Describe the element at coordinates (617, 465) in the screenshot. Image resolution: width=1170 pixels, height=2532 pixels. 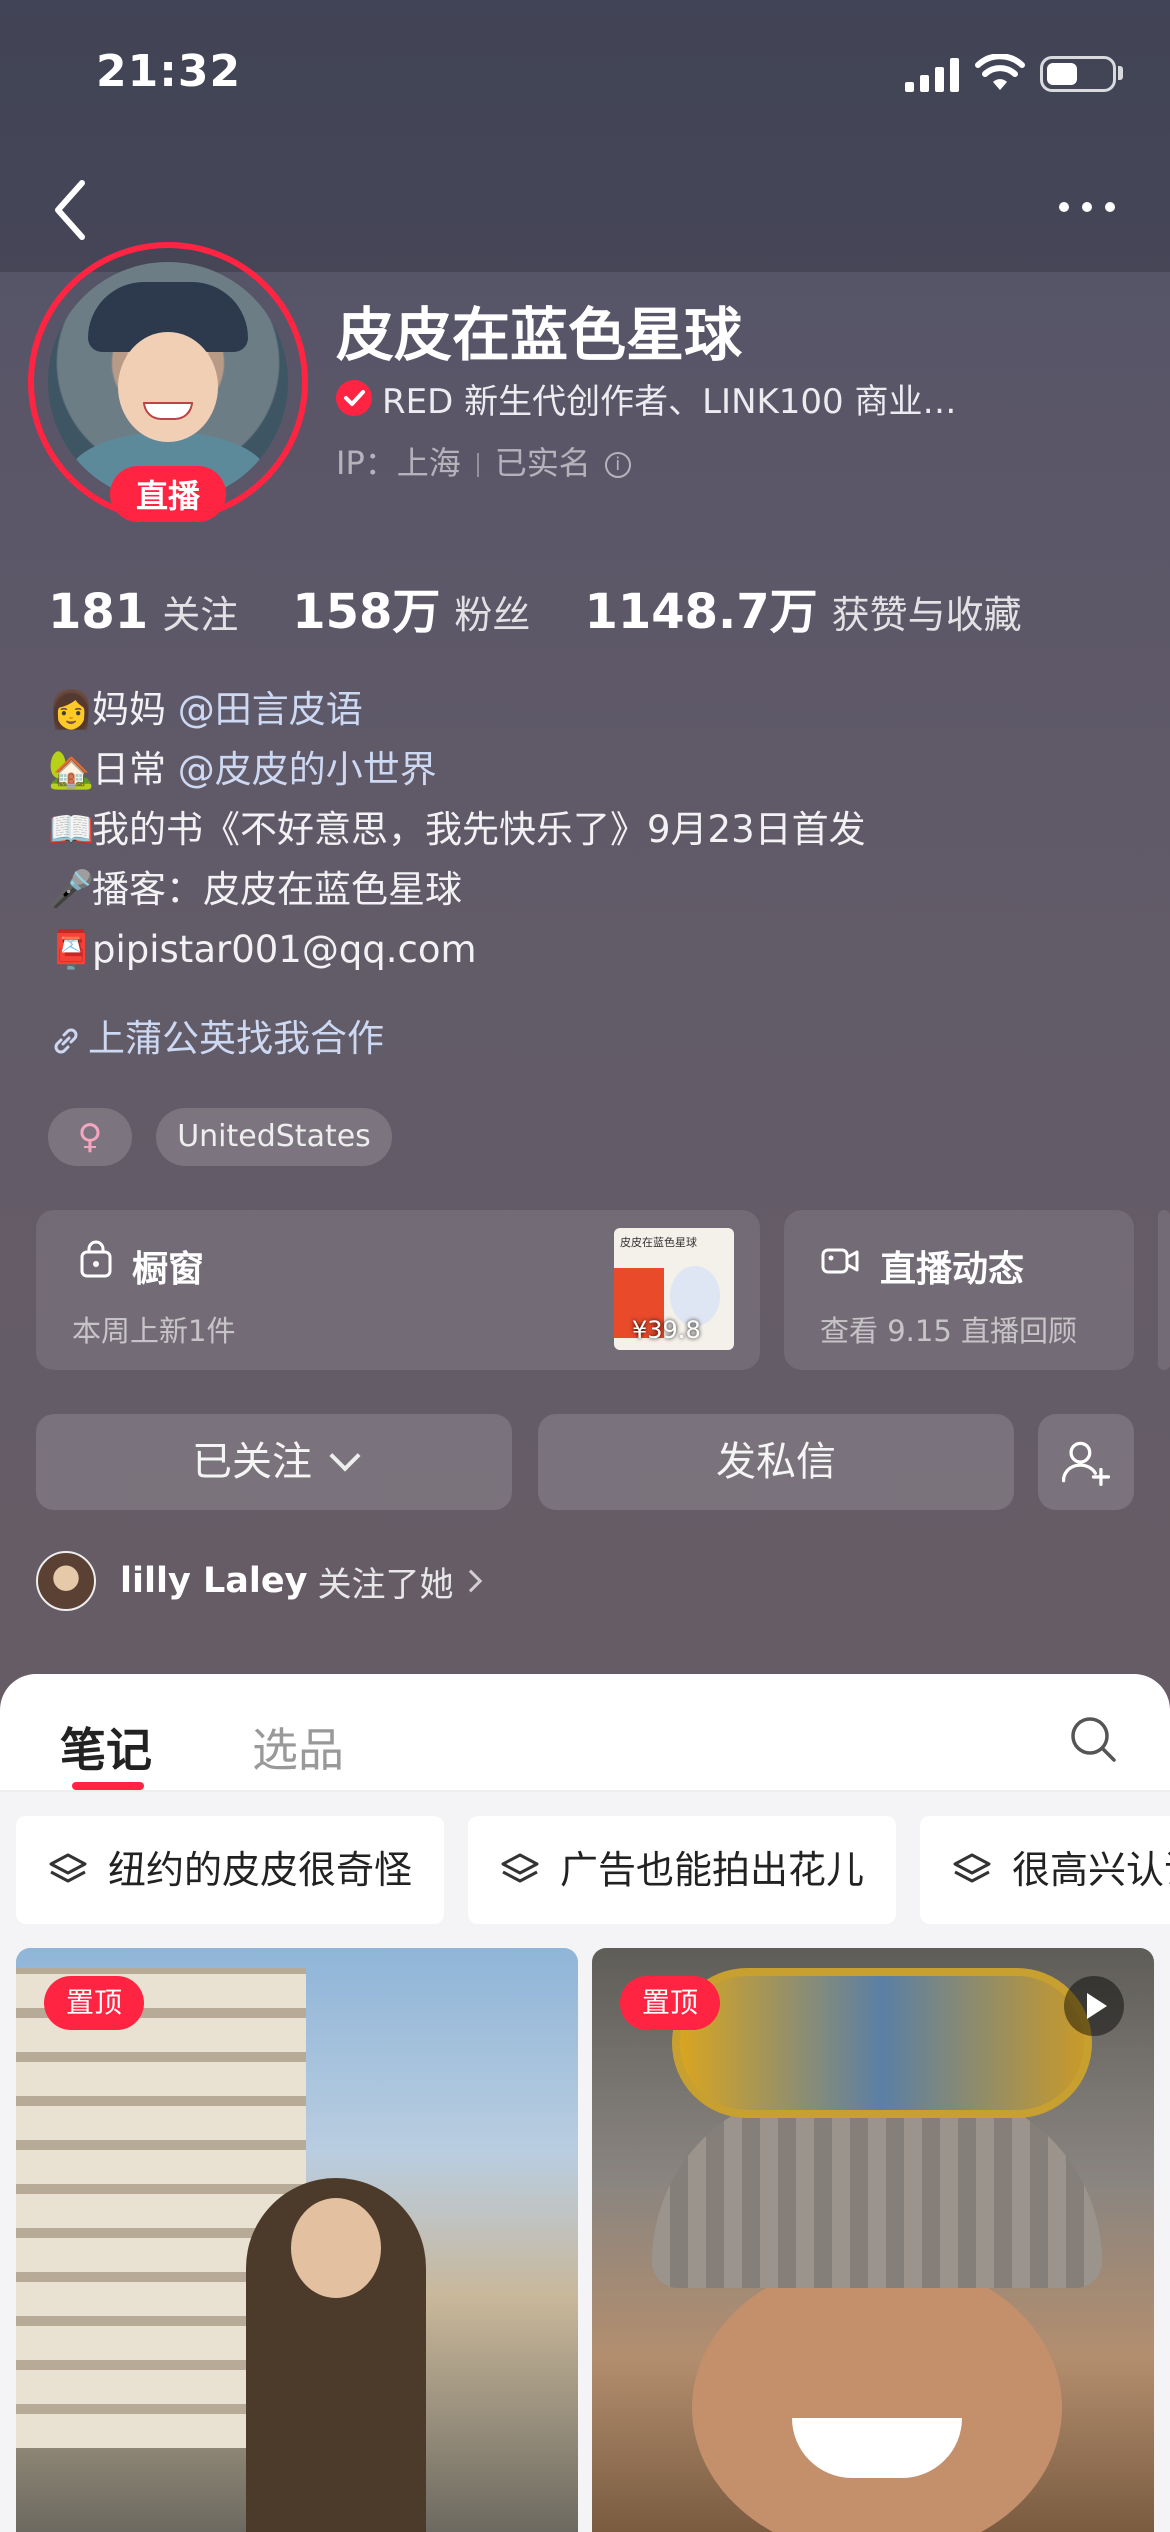
I see `info-icon: i` at that location.